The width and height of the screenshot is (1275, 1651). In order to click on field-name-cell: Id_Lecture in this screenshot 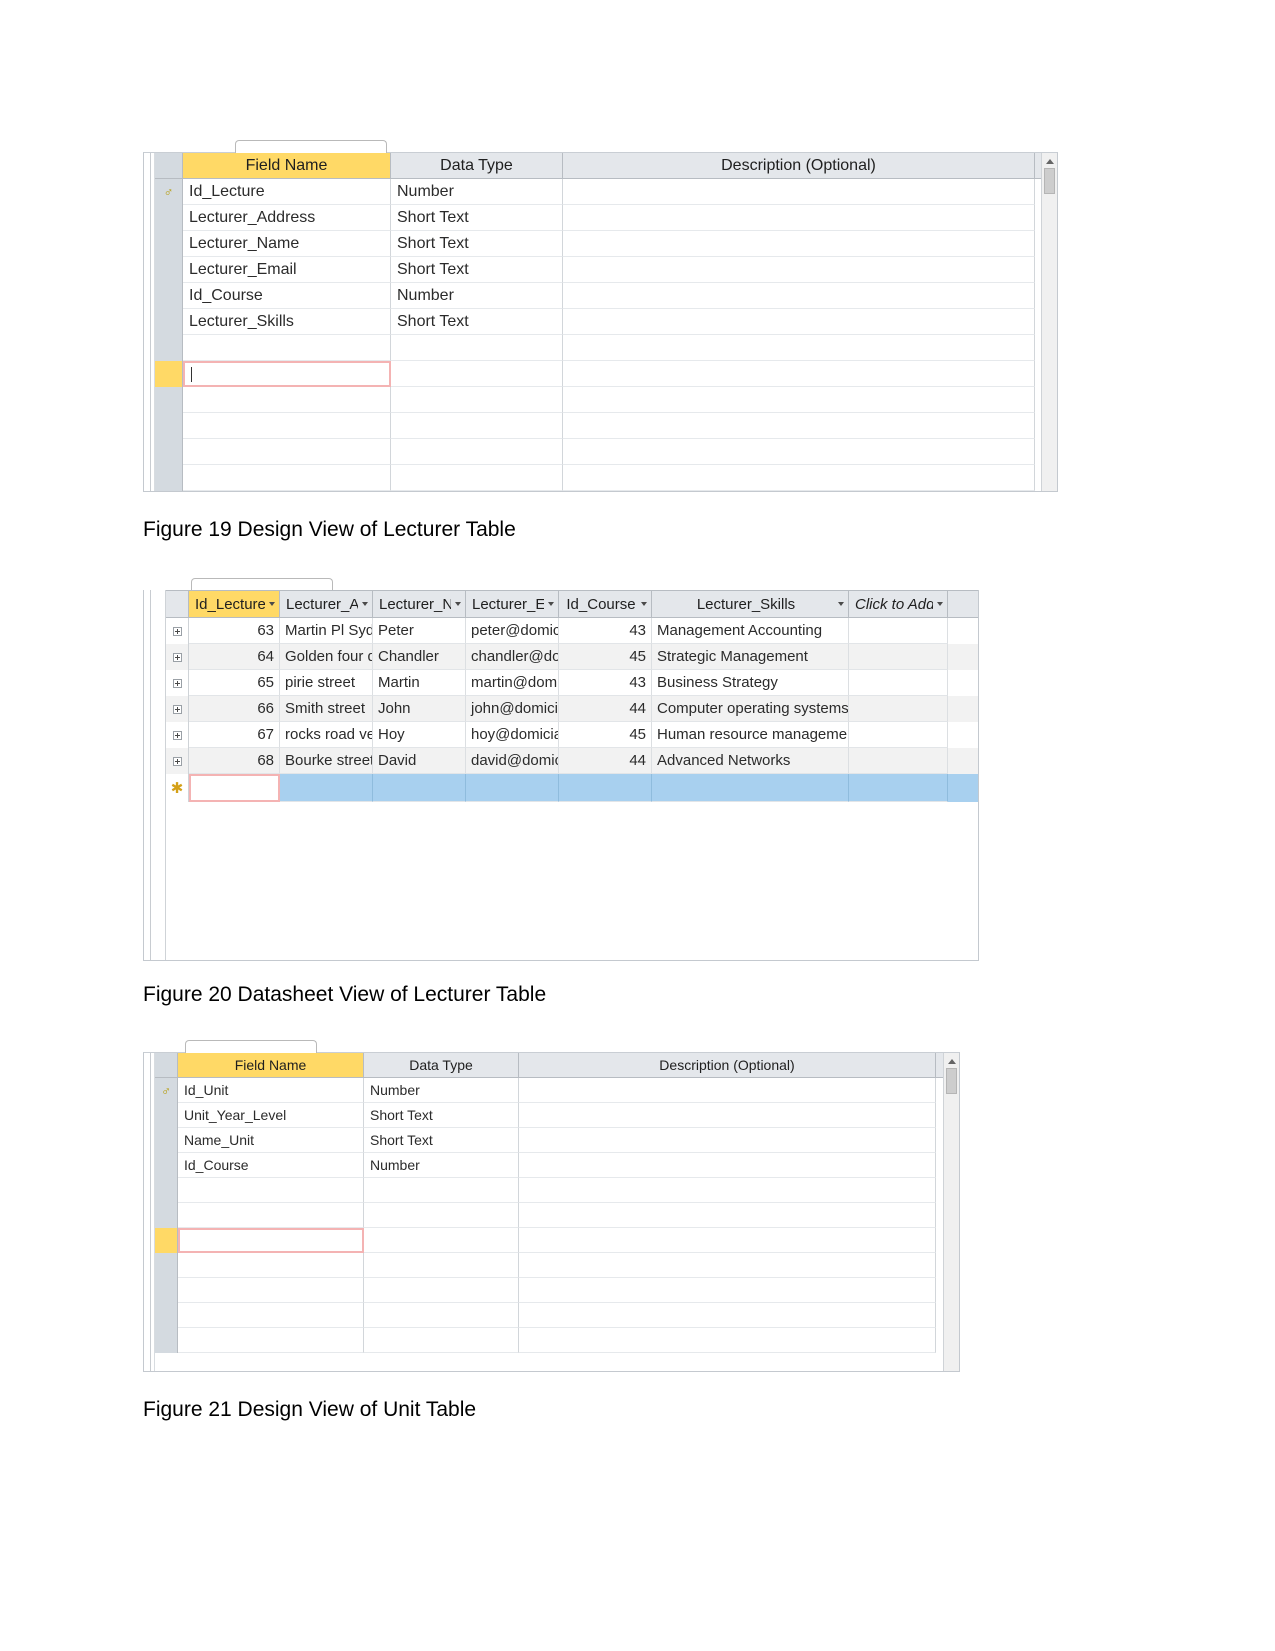, I will do `click(287, 192)`.